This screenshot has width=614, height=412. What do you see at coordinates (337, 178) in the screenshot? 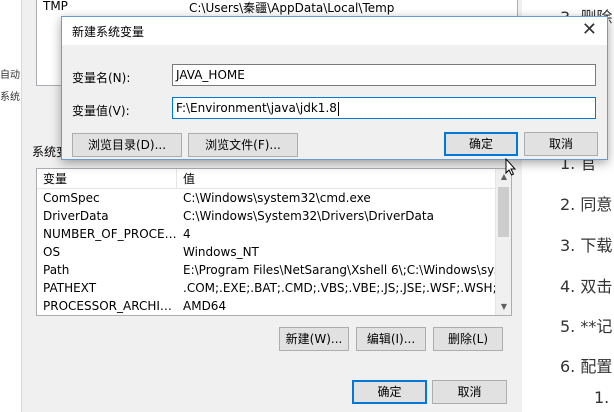
I see `column-header-value: 值` at bounding box center [337, 178].